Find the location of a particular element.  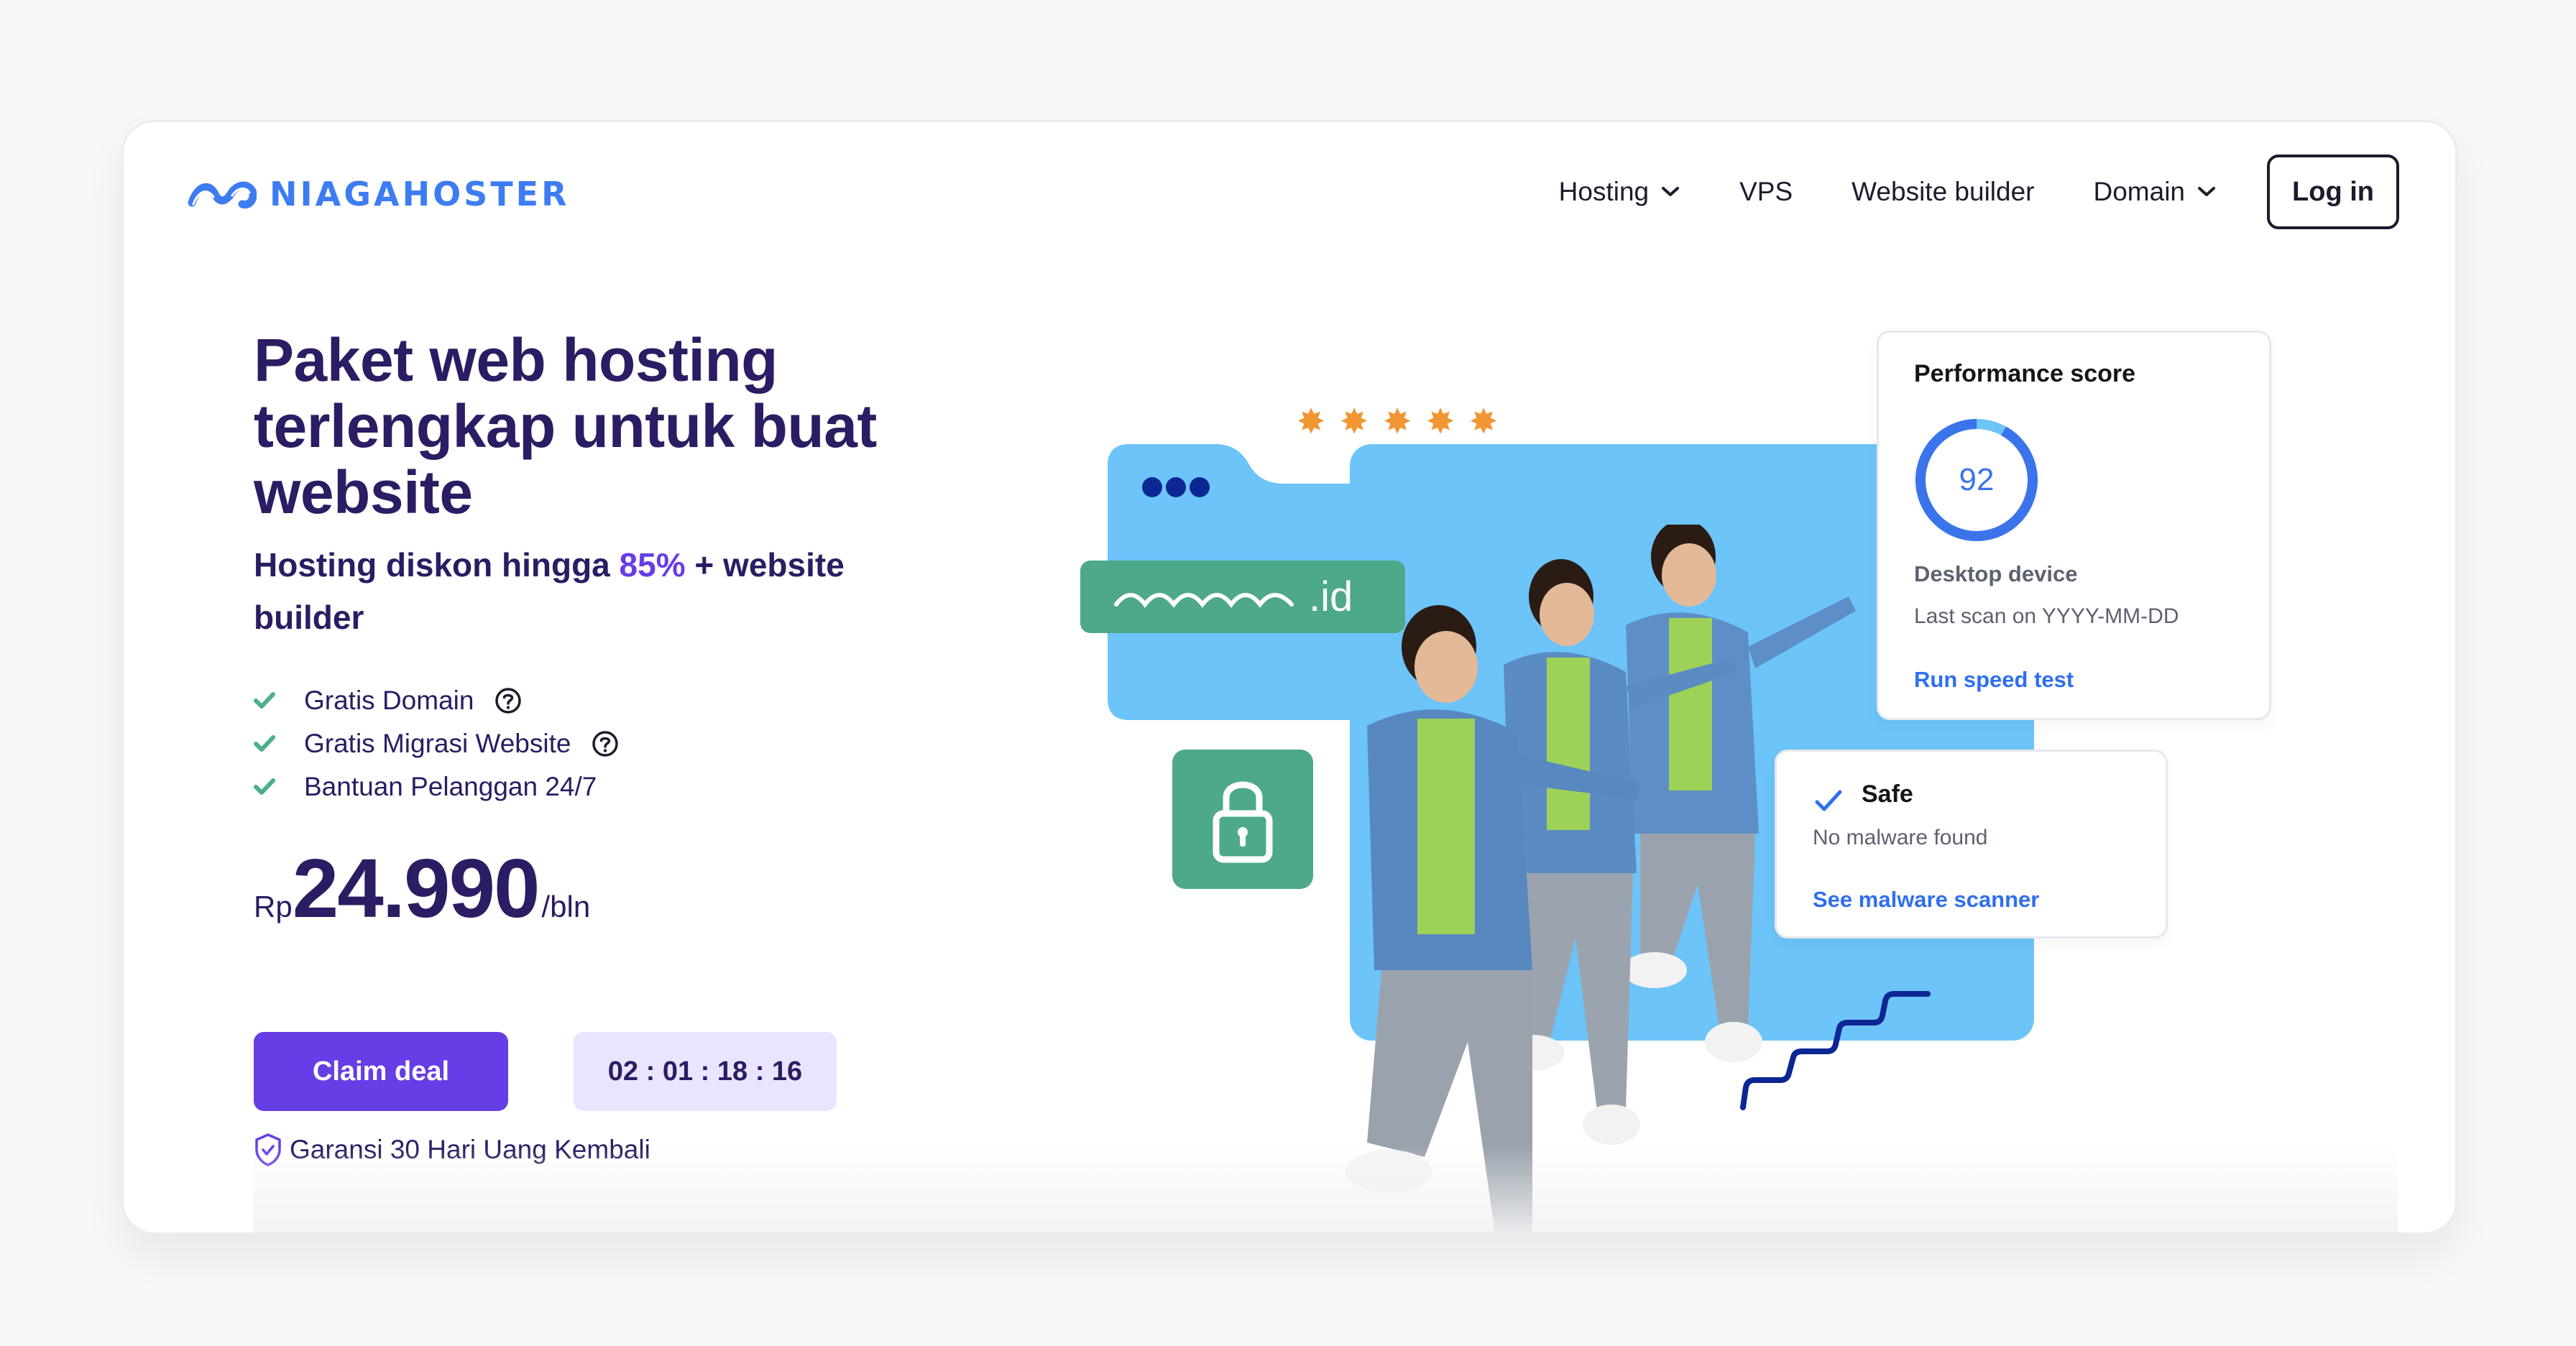

nav-item-domain: Domain is located at coordinates (2155, 192).